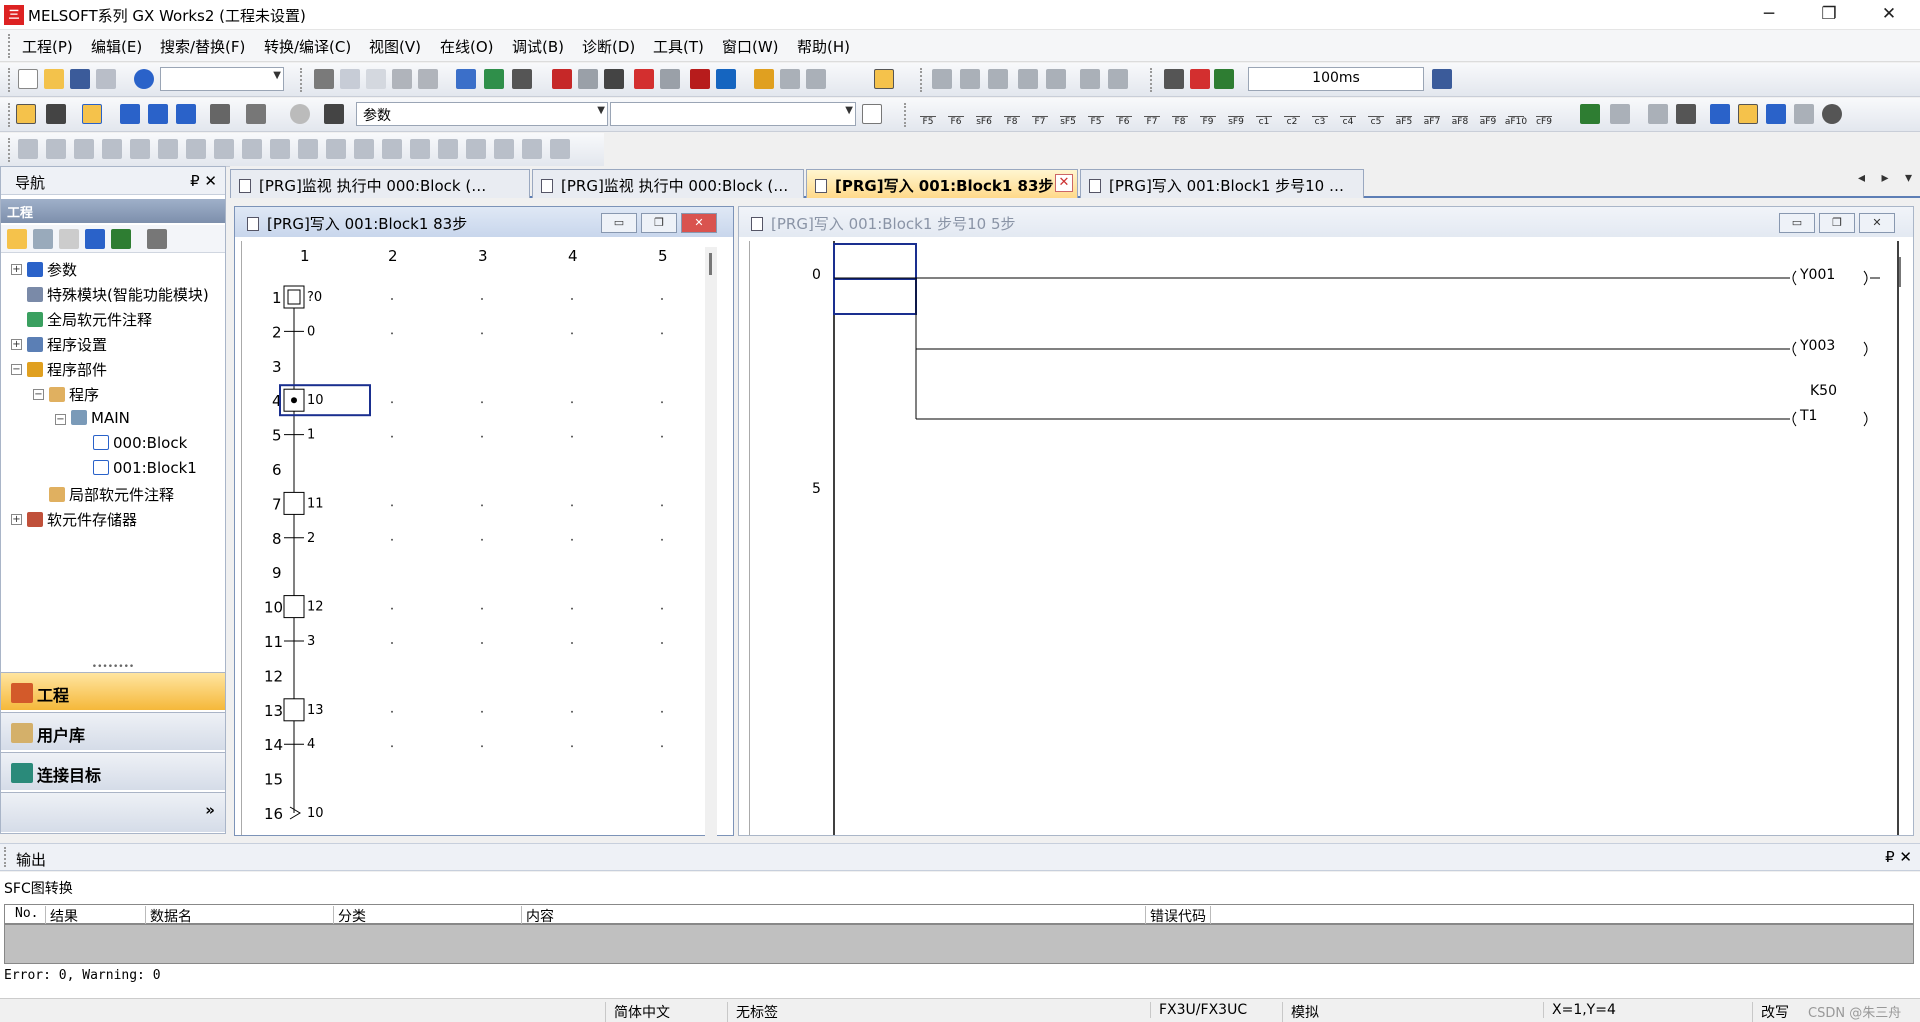 Image resolution: width=1920 pixels, height=1022 pixels. What do you see at coordinates (1442, 79) in the screenshot?
I see `transfer-icon` at bounding box center [1442, 79].